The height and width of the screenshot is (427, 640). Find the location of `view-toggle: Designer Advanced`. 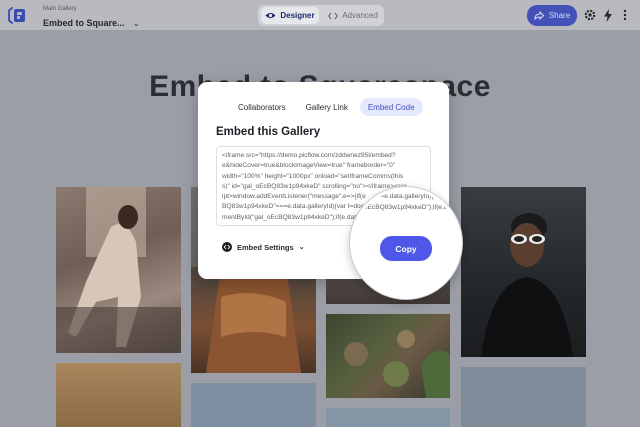

view-toggle: Designer Advanced is located at coordinates (321, 15).